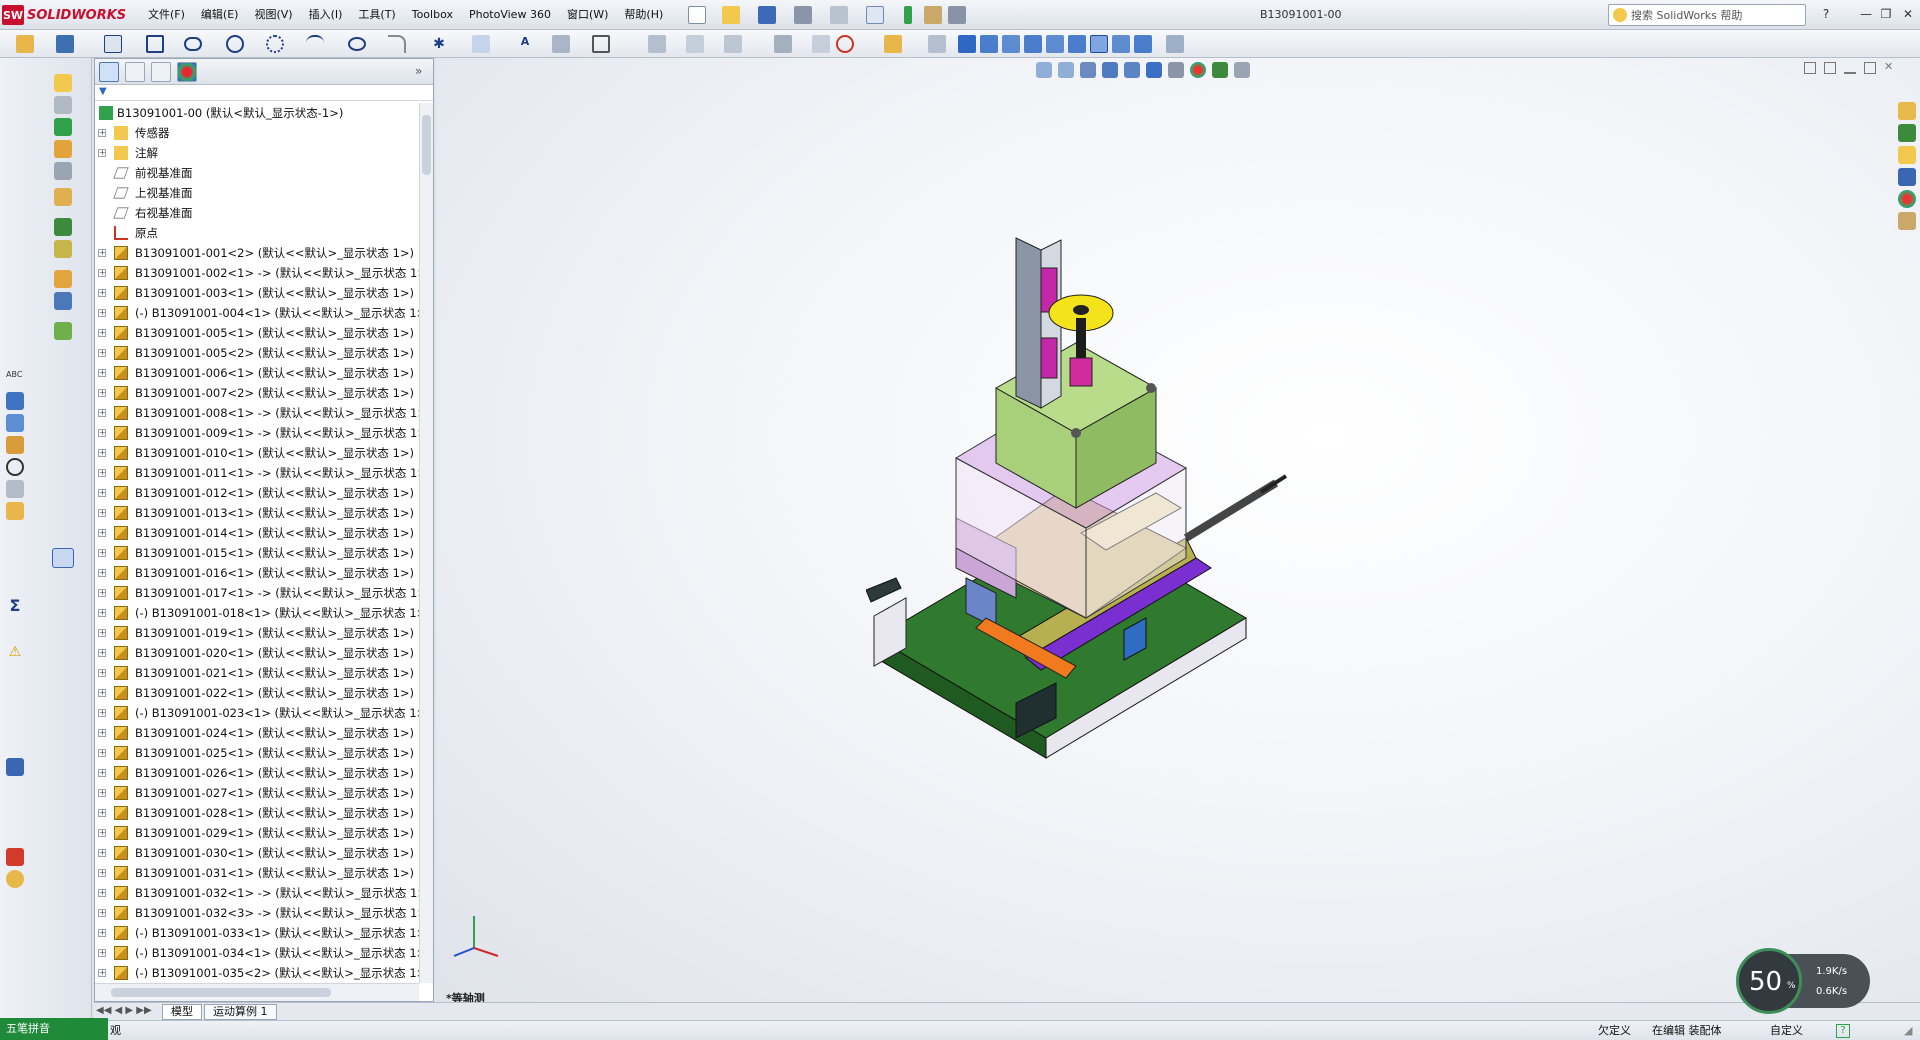 This screenshot has width=1920, height=1040. Describe the element at coordinates (1843, 1031) in the screenshot. I see `status-help-icon: ?` at that location.